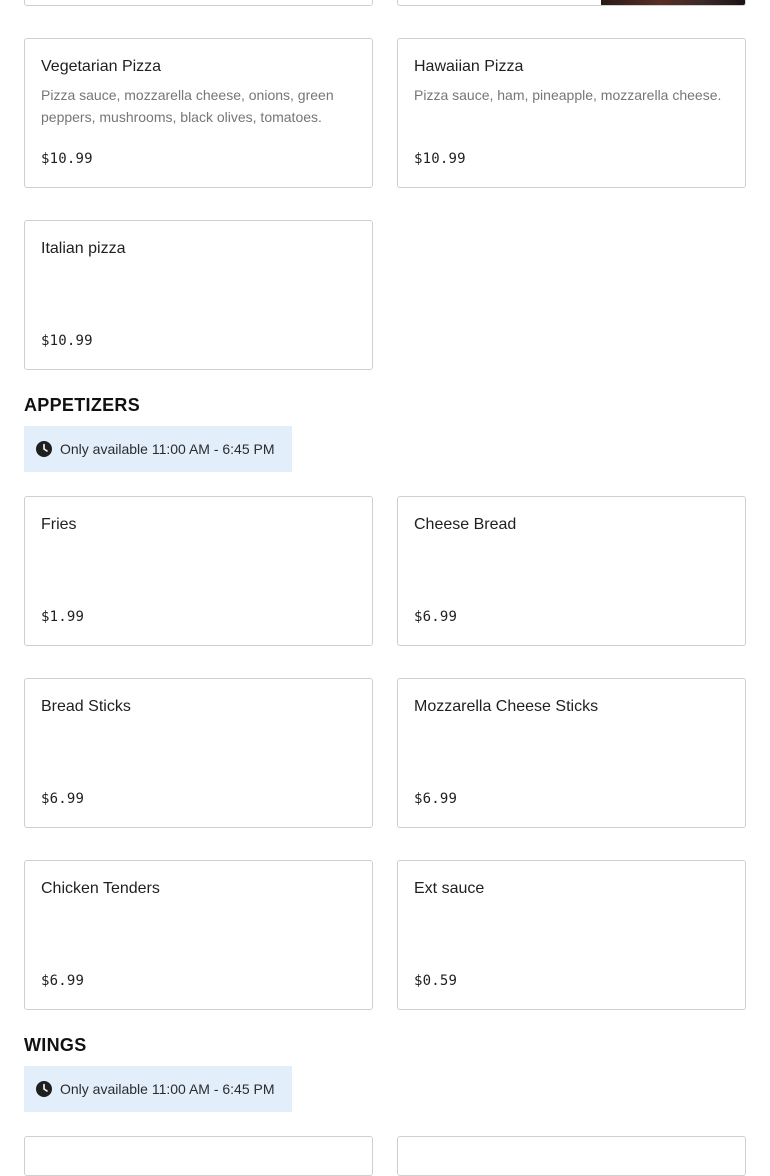 This screenshot has height=1176, width=770. Describe the element at coordinates (101, 66) in the screenshot. I see `menu-item-name: Vegetarian Pizza` at that location.